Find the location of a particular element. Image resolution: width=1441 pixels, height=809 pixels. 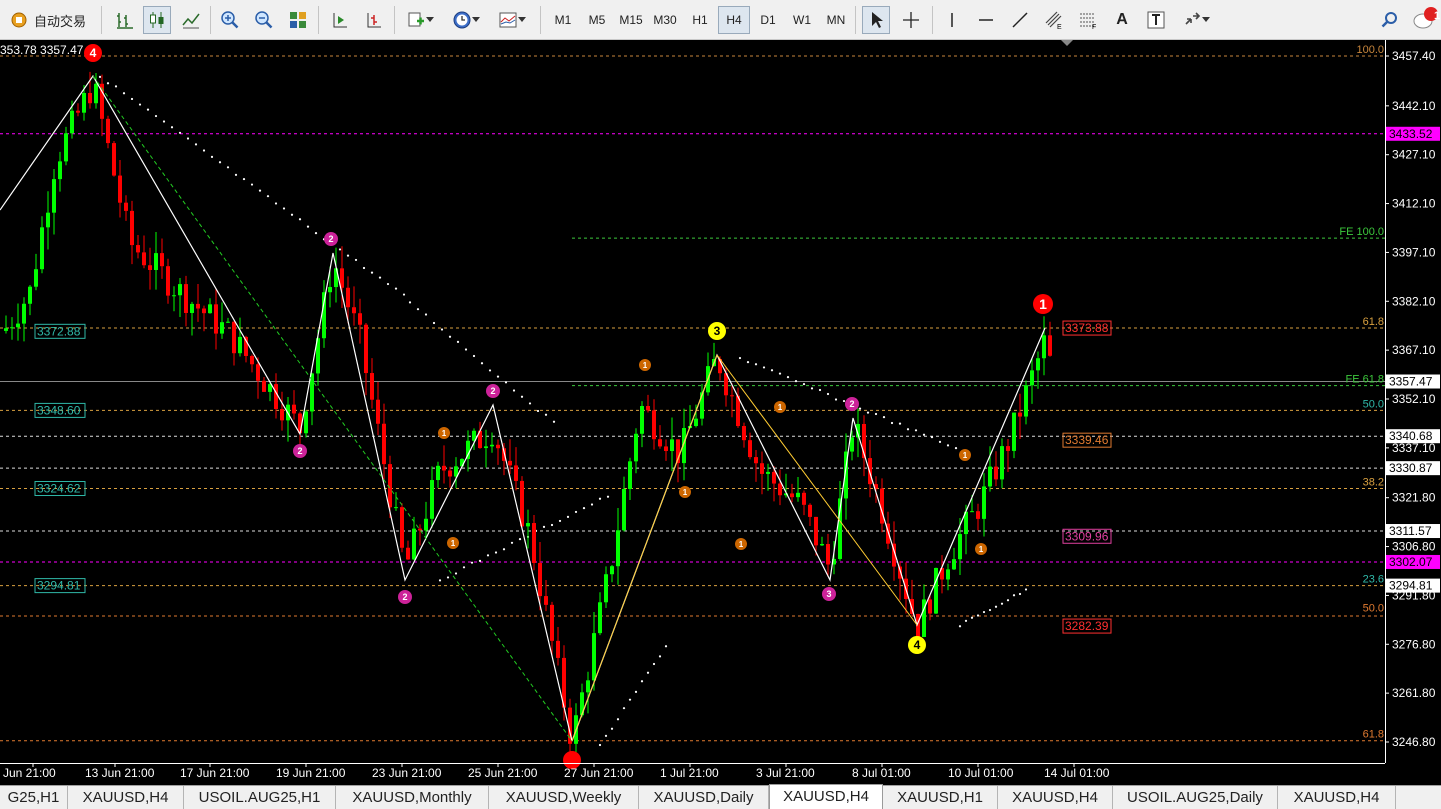

trendline-button is located at coordinates (1020, 20).